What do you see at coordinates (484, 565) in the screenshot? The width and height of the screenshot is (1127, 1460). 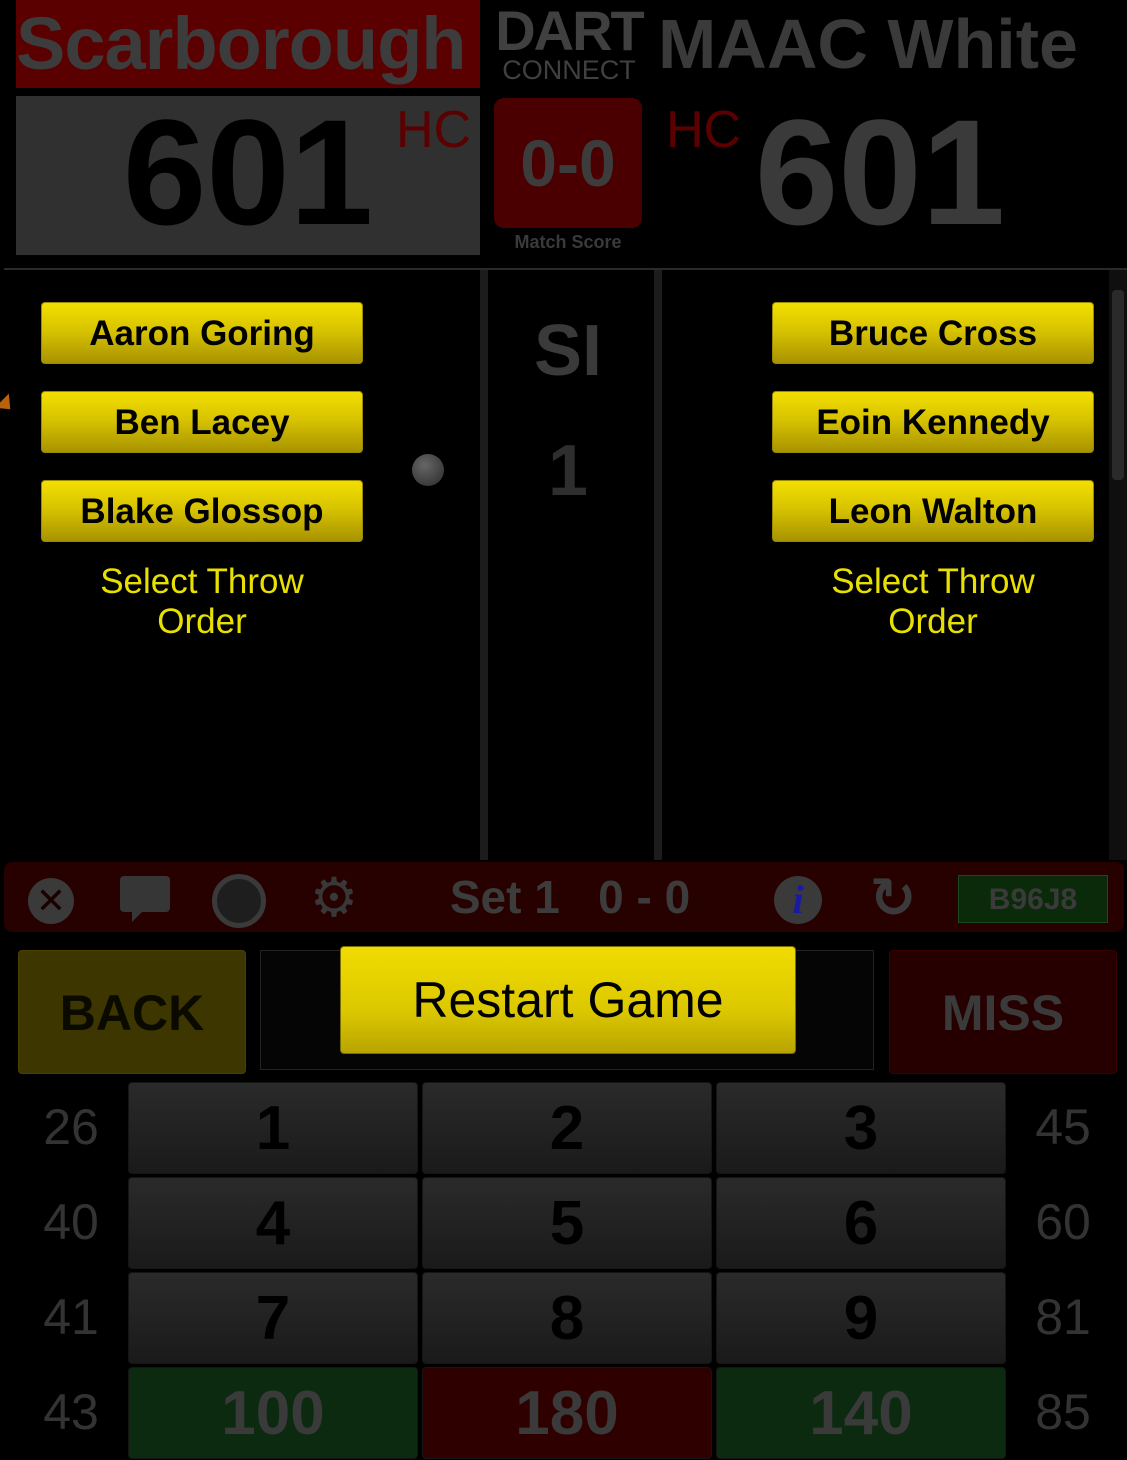 I see `left-column-divider` at bounding box center [484, 565].